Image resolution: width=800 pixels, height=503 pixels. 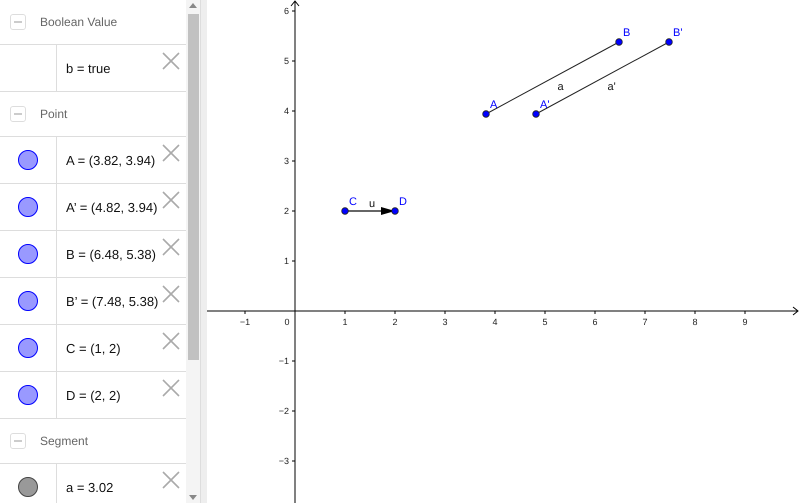 I want to click on point-label: C, so click(x=353, y=202).